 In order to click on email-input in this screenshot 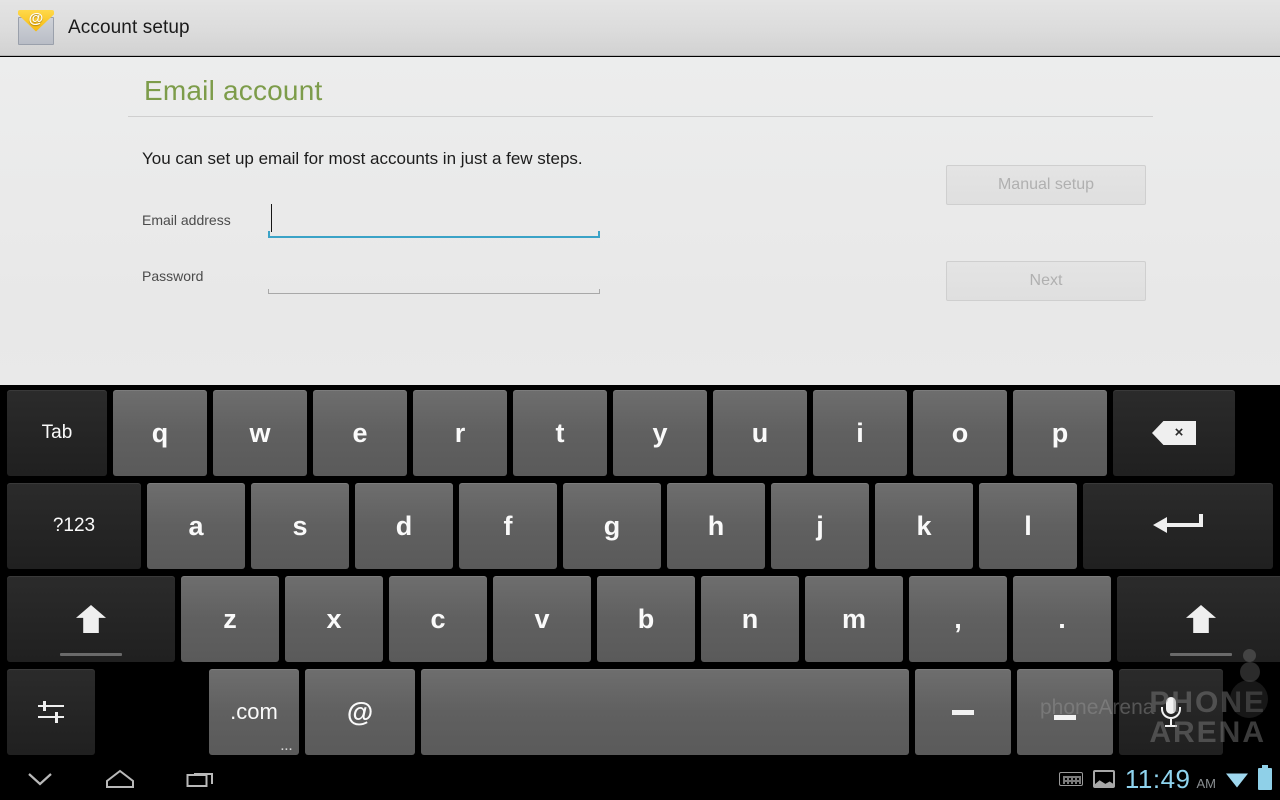, I will do `click(434, 218)`.